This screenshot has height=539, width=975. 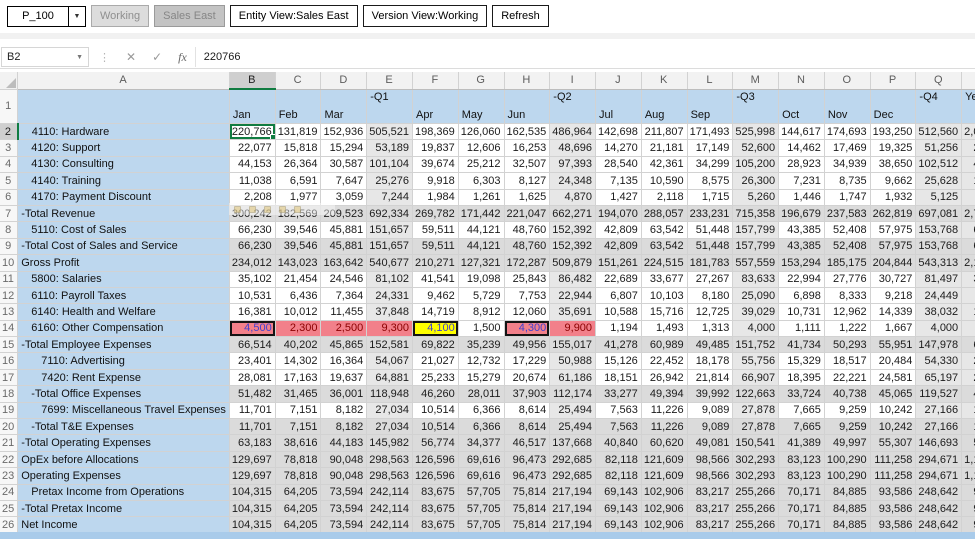 What do you see at coordinates (893, 230) in the screenshot?
I see `cell-P8: 57,975` at bounding box center [893, 230].